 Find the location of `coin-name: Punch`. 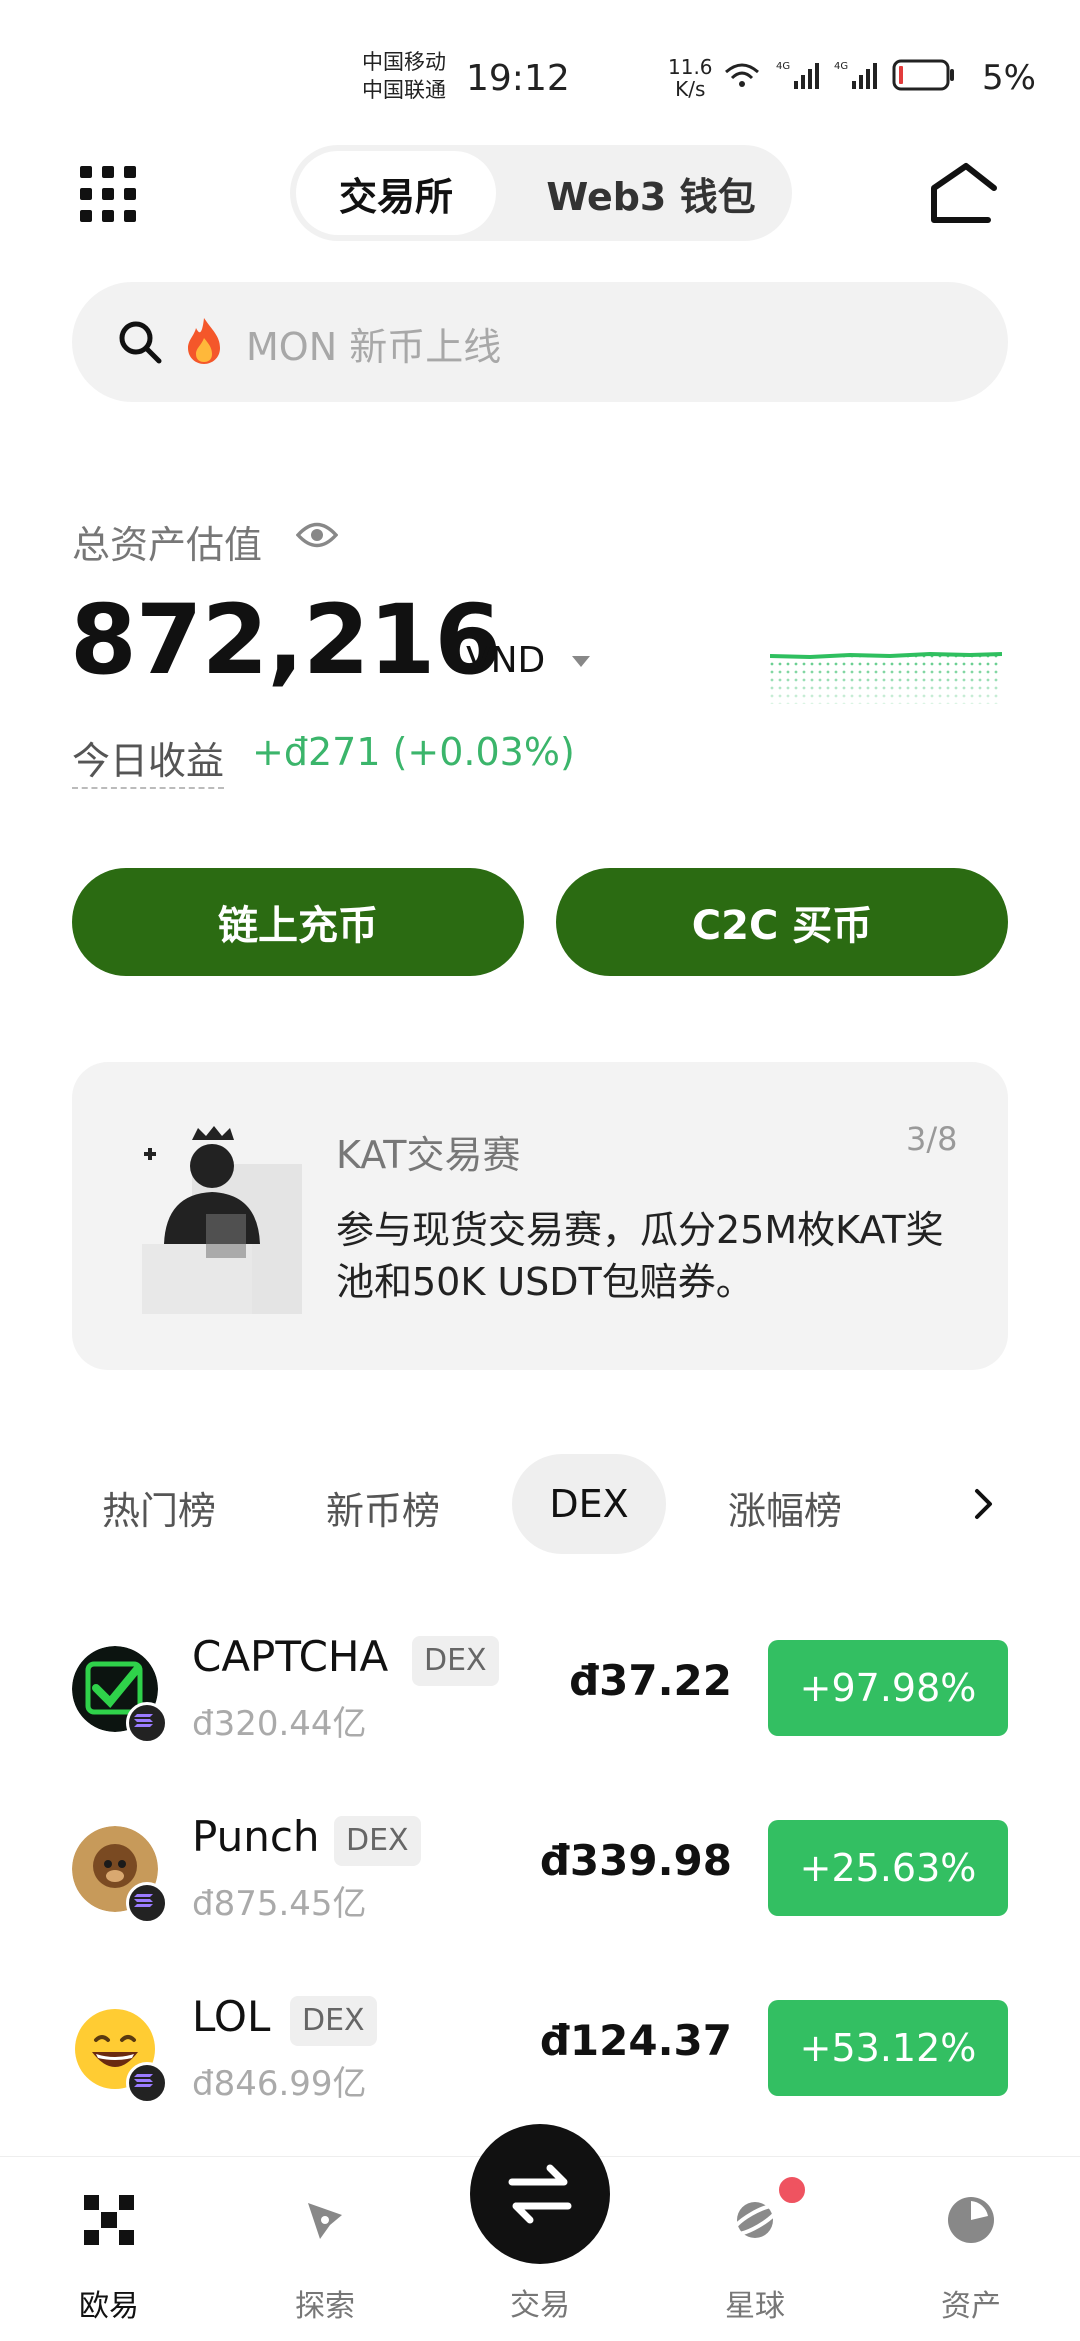

coin-name: Punch is located at coordinates (256, 1836).